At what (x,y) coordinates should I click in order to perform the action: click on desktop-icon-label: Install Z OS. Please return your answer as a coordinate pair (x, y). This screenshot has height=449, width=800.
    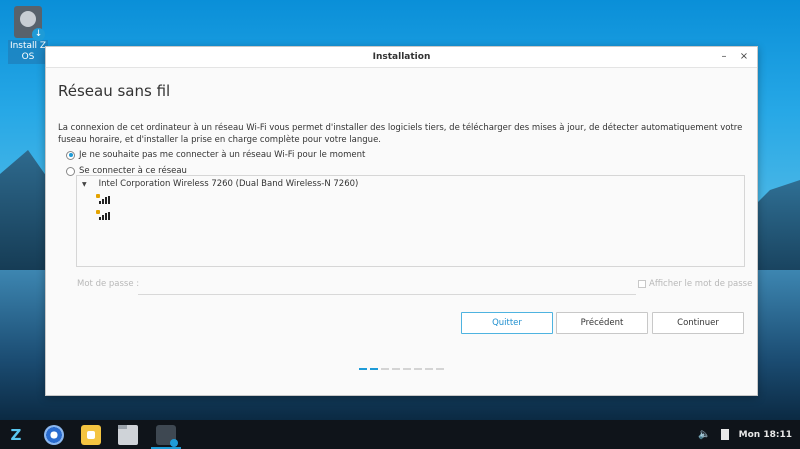
    Looking at the image, I should click on (28, 52).